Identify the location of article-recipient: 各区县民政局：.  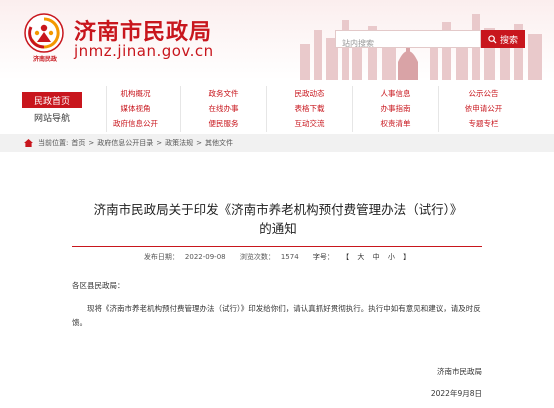
(98, 285).